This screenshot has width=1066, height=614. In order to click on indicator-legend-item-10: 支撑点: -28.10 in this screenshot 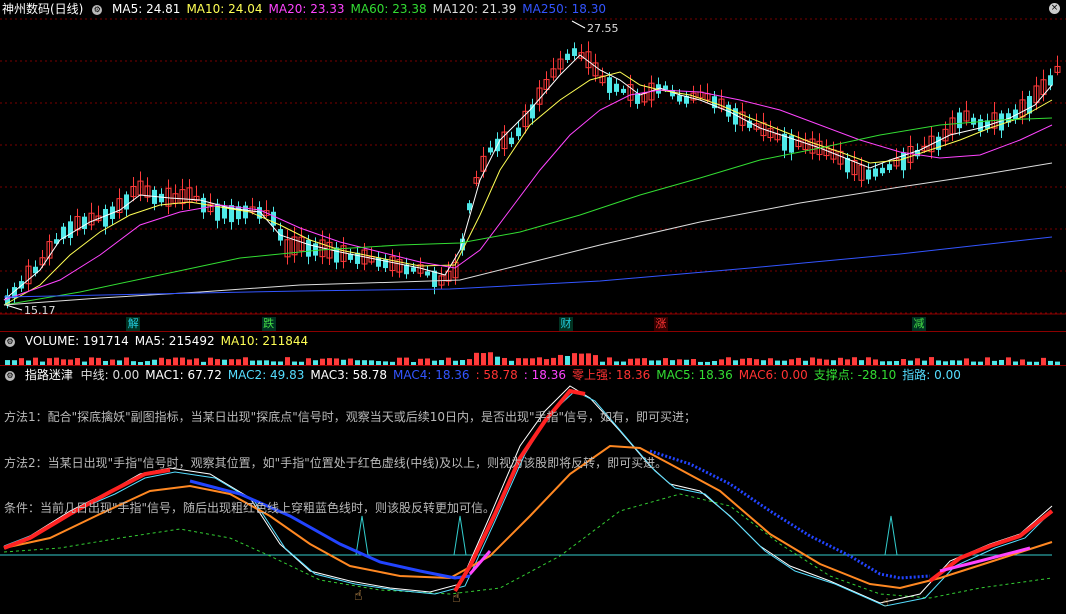, I will do `click(855, 375)`.